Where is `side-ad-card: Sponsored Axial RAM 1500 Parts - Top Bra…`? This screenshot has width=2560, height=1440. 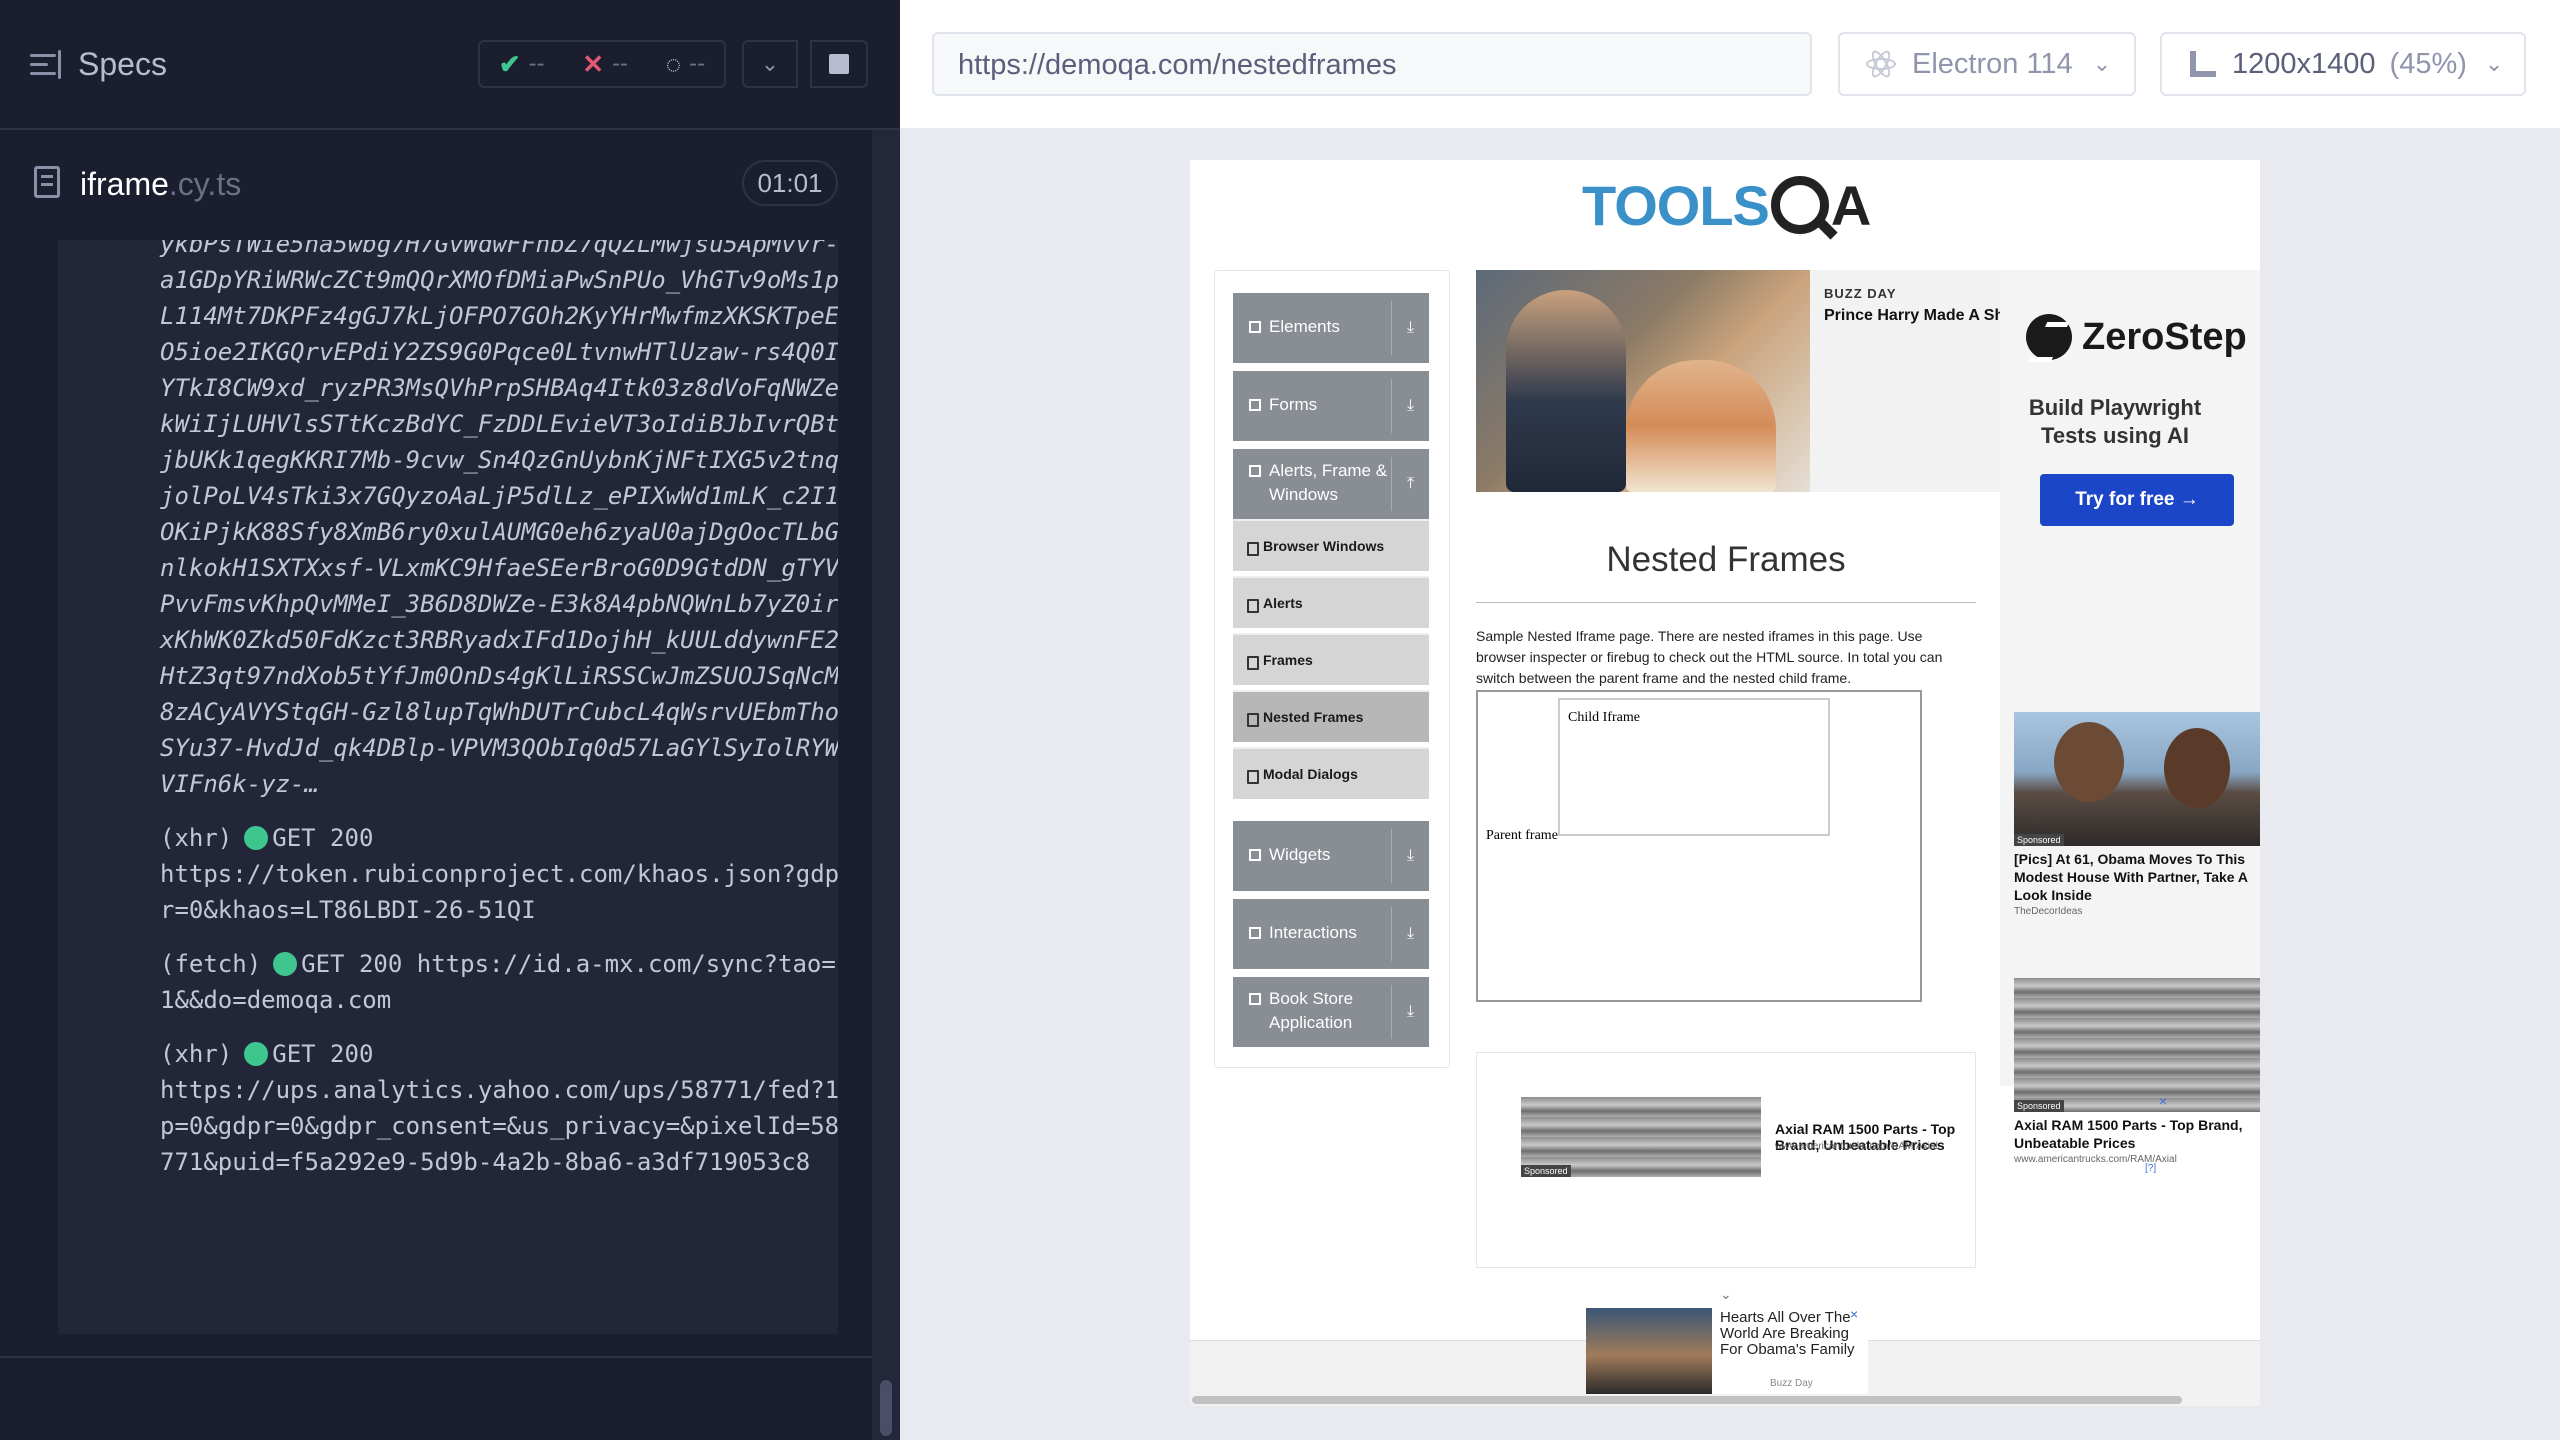 side-ad-card: Sponsored Axial RAM 1500 Parts - Top Bra… is located at coordinates (2137, 1071).